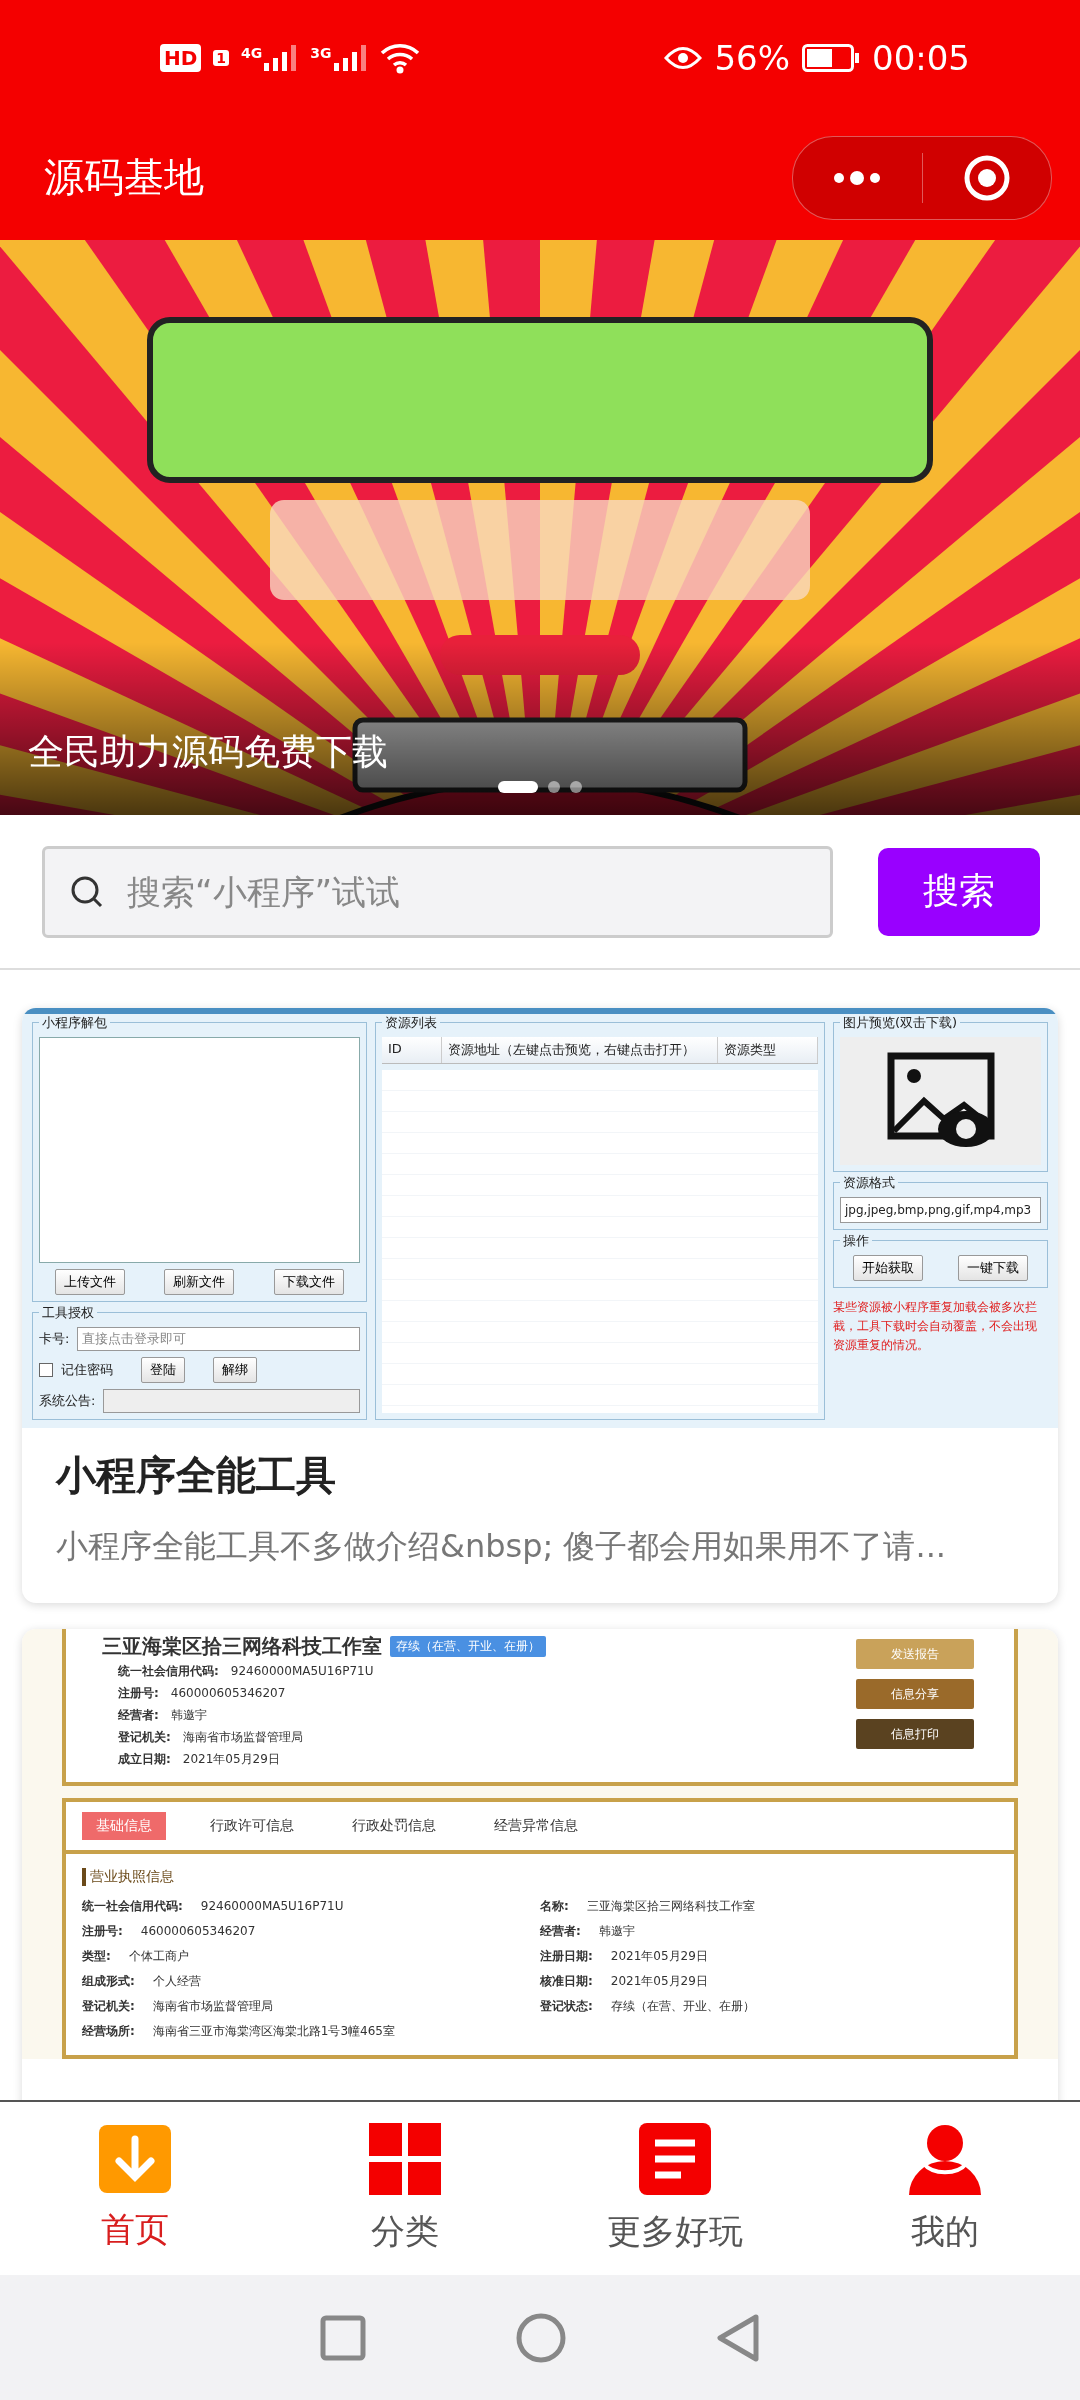  I want to click on field-label: 核准日期:, so click(566, 1981).